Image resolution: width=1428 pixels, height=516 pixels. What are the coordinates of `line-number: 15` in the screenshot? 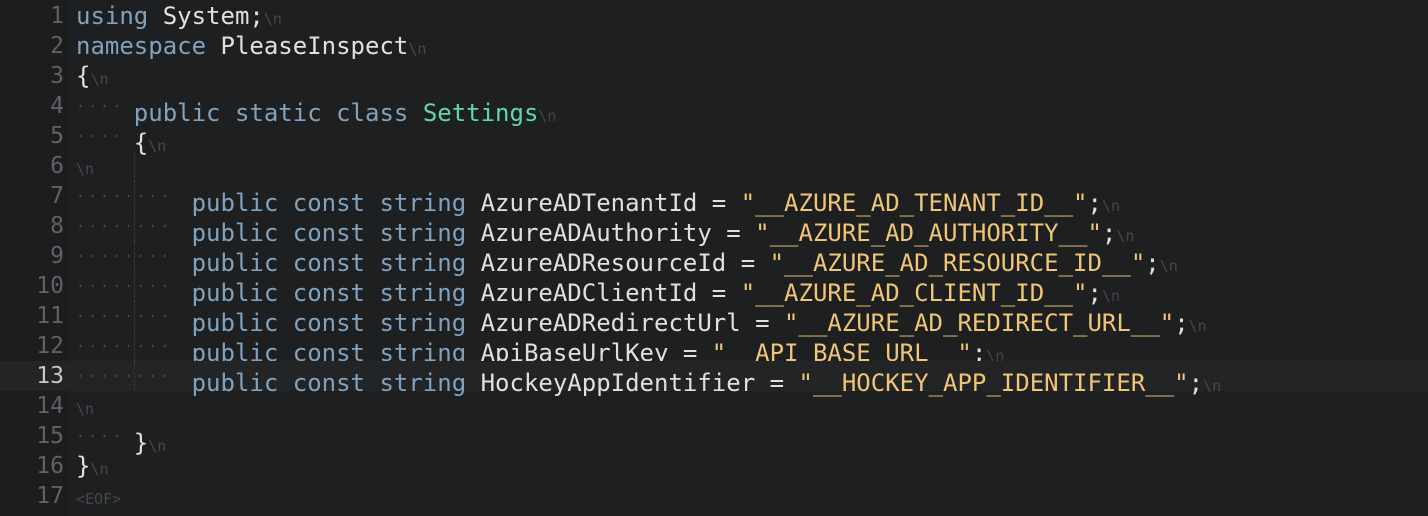 It's located at (50, 436).